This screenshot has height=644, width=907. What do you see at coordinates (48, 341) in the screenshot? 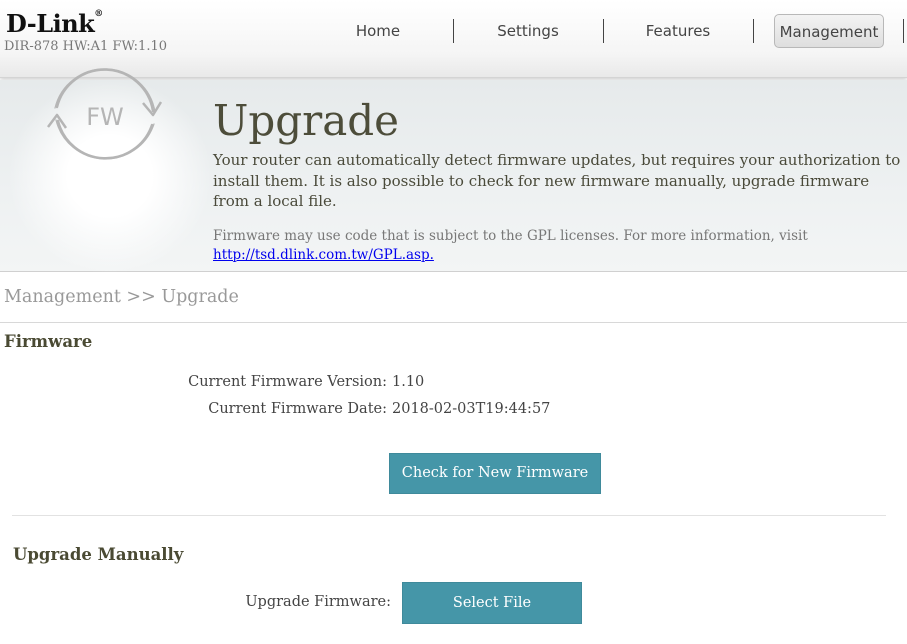
I see `firmware-section-title: Firmware` at bounding box center [48, 341].